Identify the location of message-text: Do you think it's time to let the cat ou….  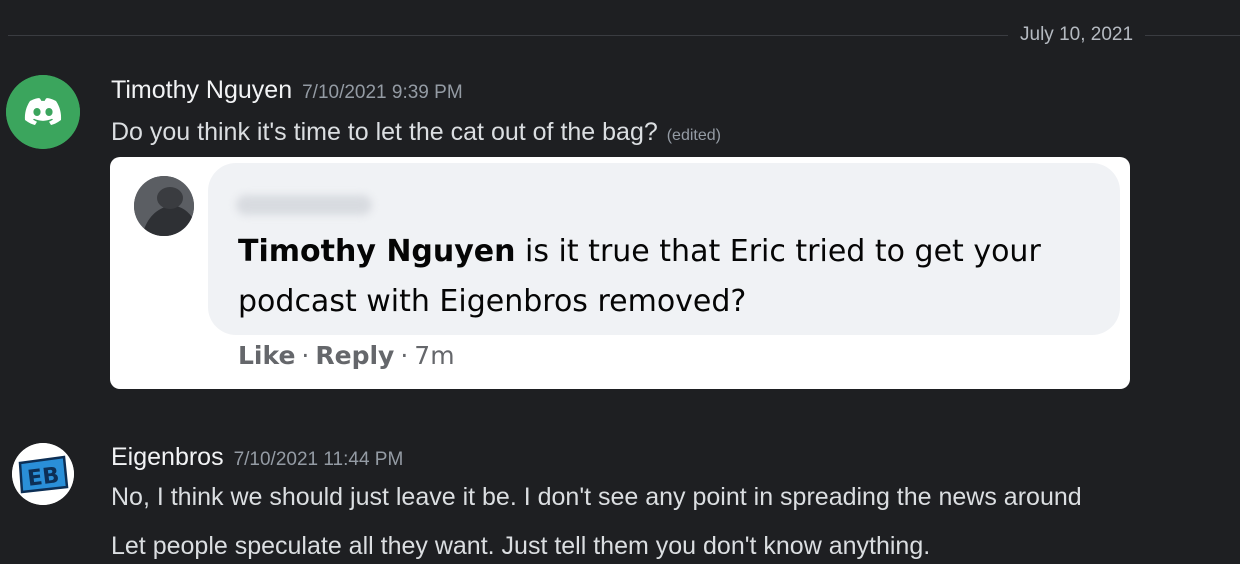
(384, 132).